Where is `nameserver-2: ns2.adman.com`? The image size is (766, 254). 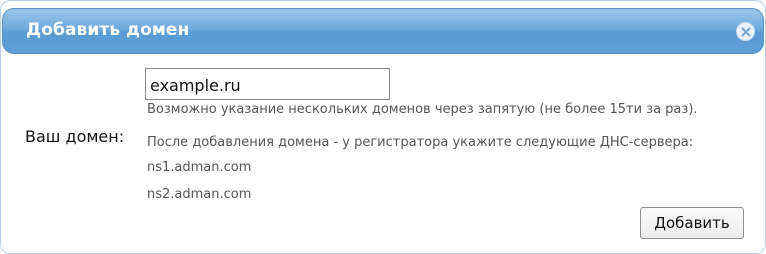 nameserver-2: ns2.adman.com is located at coordinates (199, 194).